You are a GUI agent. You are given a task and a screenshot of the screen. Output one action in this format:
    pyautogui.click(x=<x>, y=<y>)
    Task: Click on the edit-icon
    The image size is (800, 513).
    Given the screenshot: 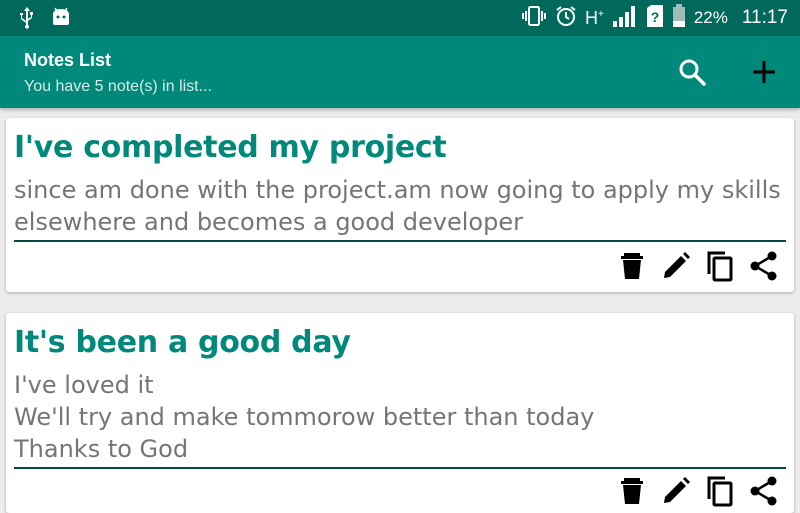 What is the action you would take?
    pyautogui.click(x=677, y=265)
    